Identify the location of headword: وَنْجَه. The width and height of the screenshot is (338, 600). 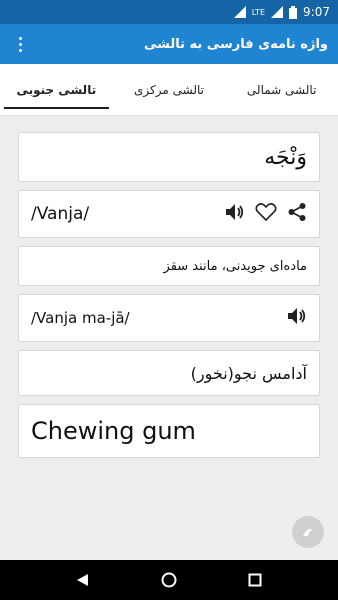
(285, 157).